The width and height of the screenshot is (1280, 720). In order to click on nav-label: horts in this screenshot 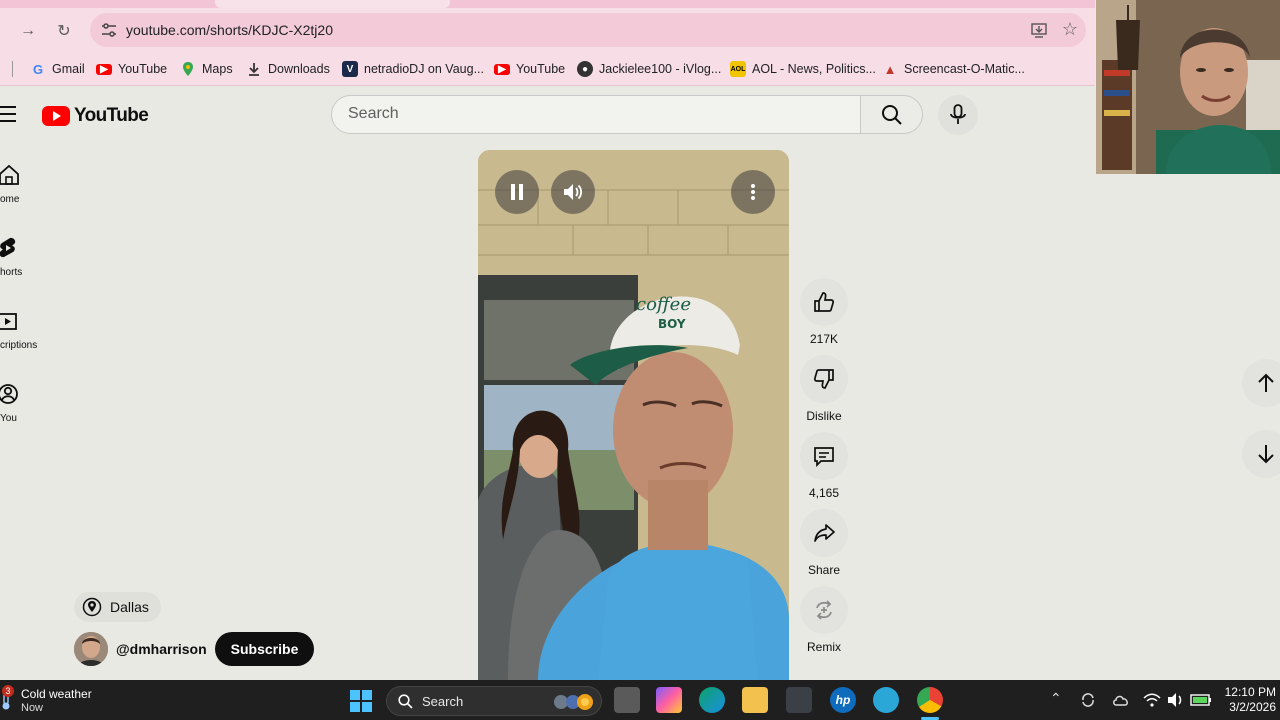, I will do `click(11, 272)`.